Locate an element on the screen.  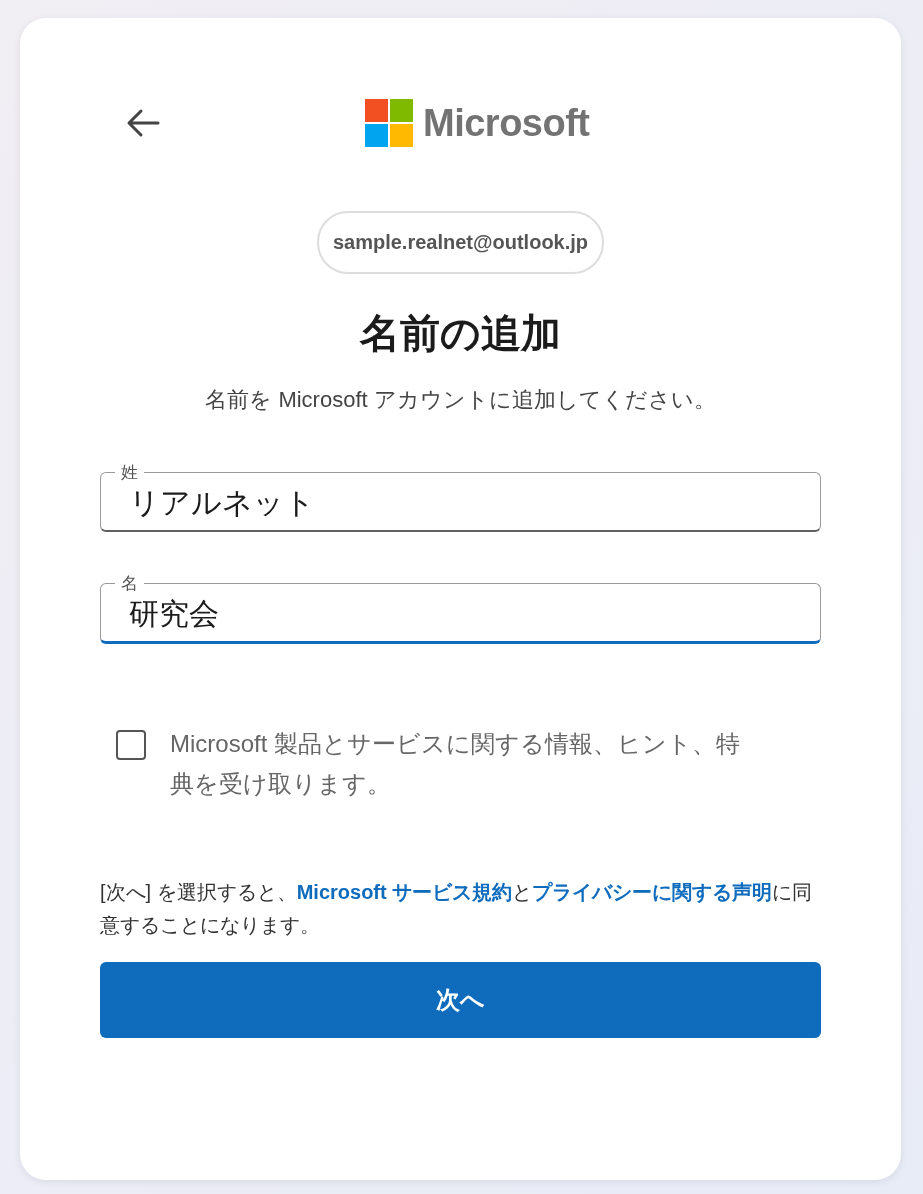
name-field: 姓 リアルネット is located at coordinates (460, 496).